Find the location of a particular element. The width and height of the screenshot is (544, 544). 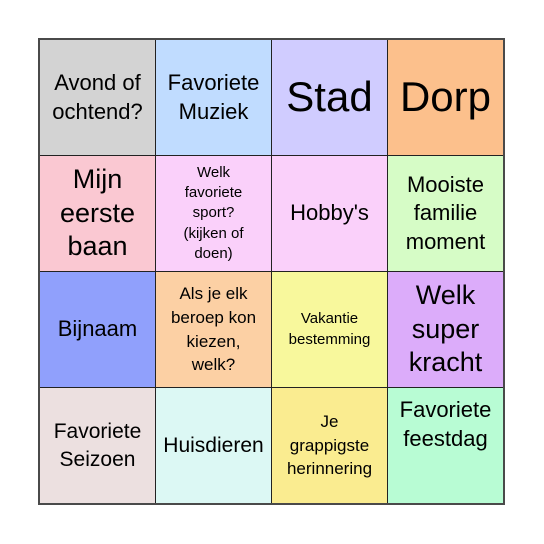

bingo-cell: Dorp is located at coordinates (445, 97).